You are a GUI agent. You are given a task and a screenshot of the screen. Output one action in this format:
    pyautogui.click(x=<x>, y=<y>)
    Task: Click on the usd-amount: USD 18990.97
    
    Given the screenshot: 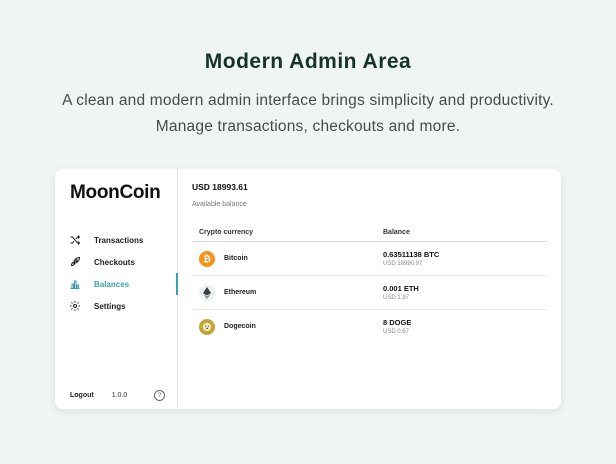 What is the action you would take?
    pyautogui.click(x=403, y=264)
    